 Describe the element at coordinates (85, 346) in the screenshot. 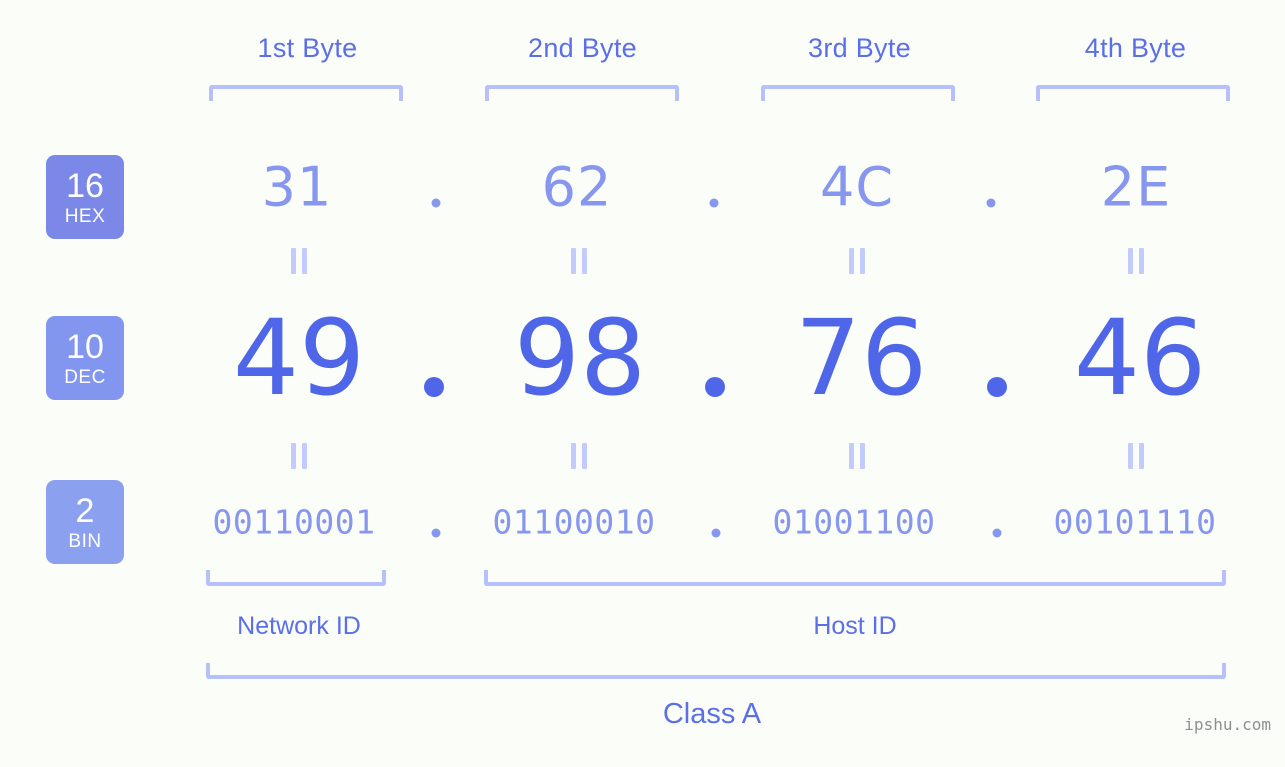

I see `base-badge-dec-number: 10` at that location.